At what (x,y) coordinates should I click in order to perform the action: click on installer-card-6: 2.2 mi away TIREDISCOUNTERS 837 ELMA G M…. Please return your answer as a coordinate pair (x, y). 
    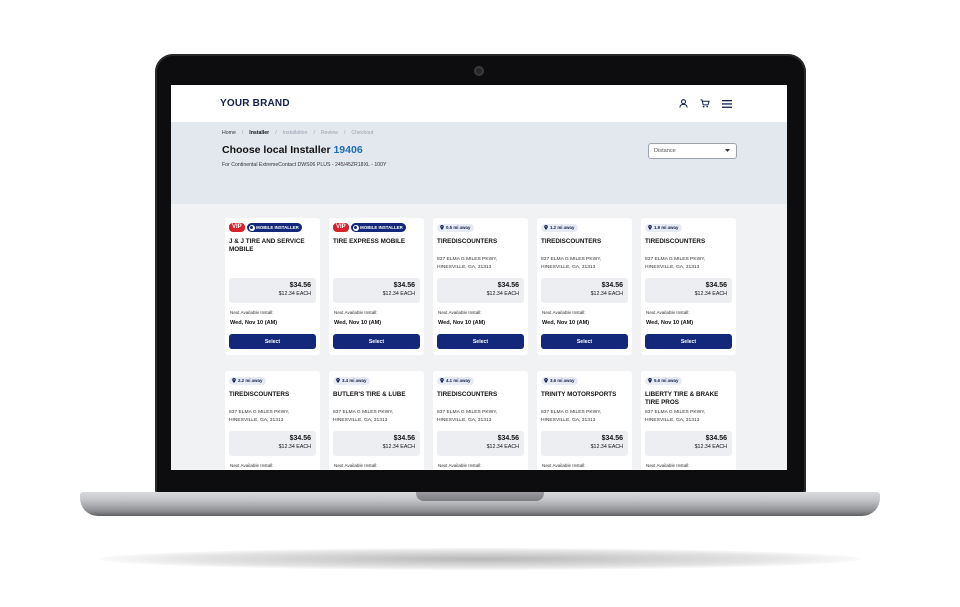
    Looking at the image, I should click on (272, 420).